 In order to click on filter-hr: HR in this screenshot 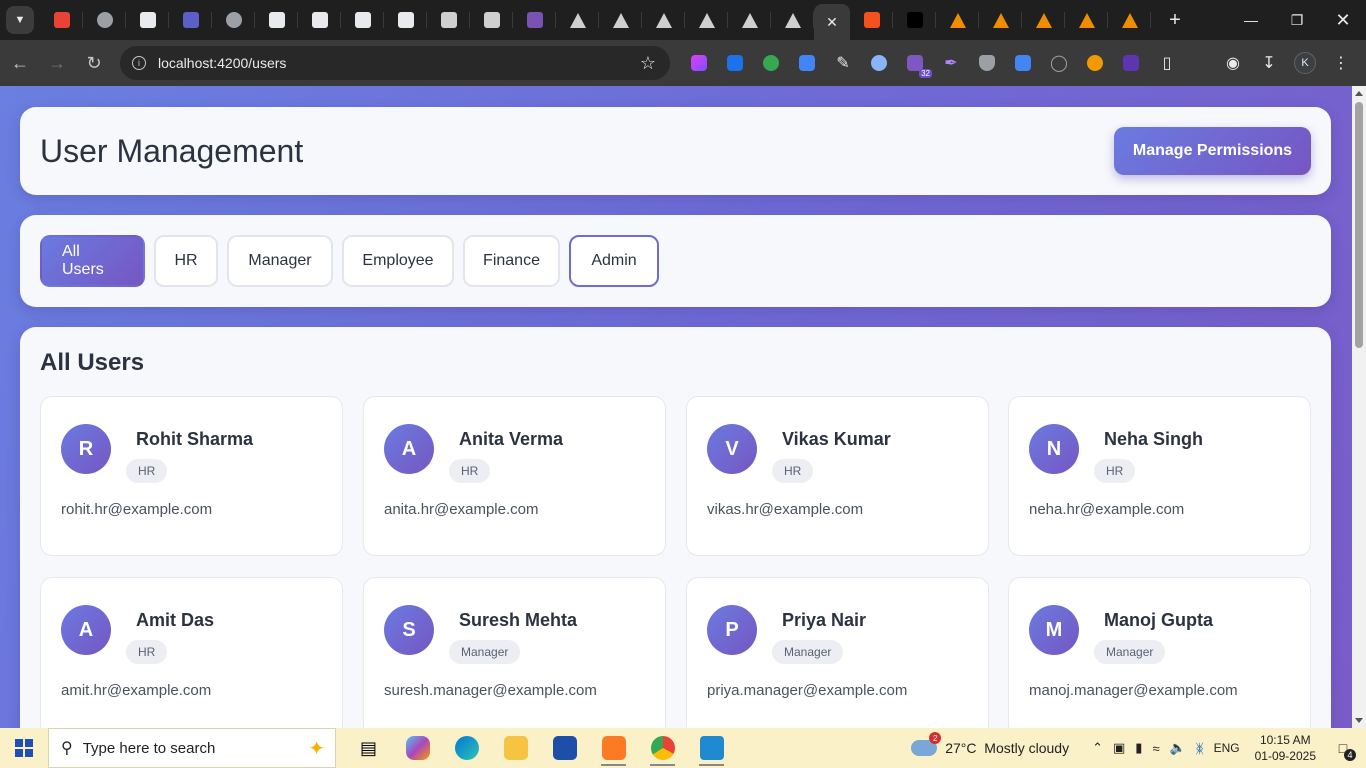, I will do `click(186, 261)`.